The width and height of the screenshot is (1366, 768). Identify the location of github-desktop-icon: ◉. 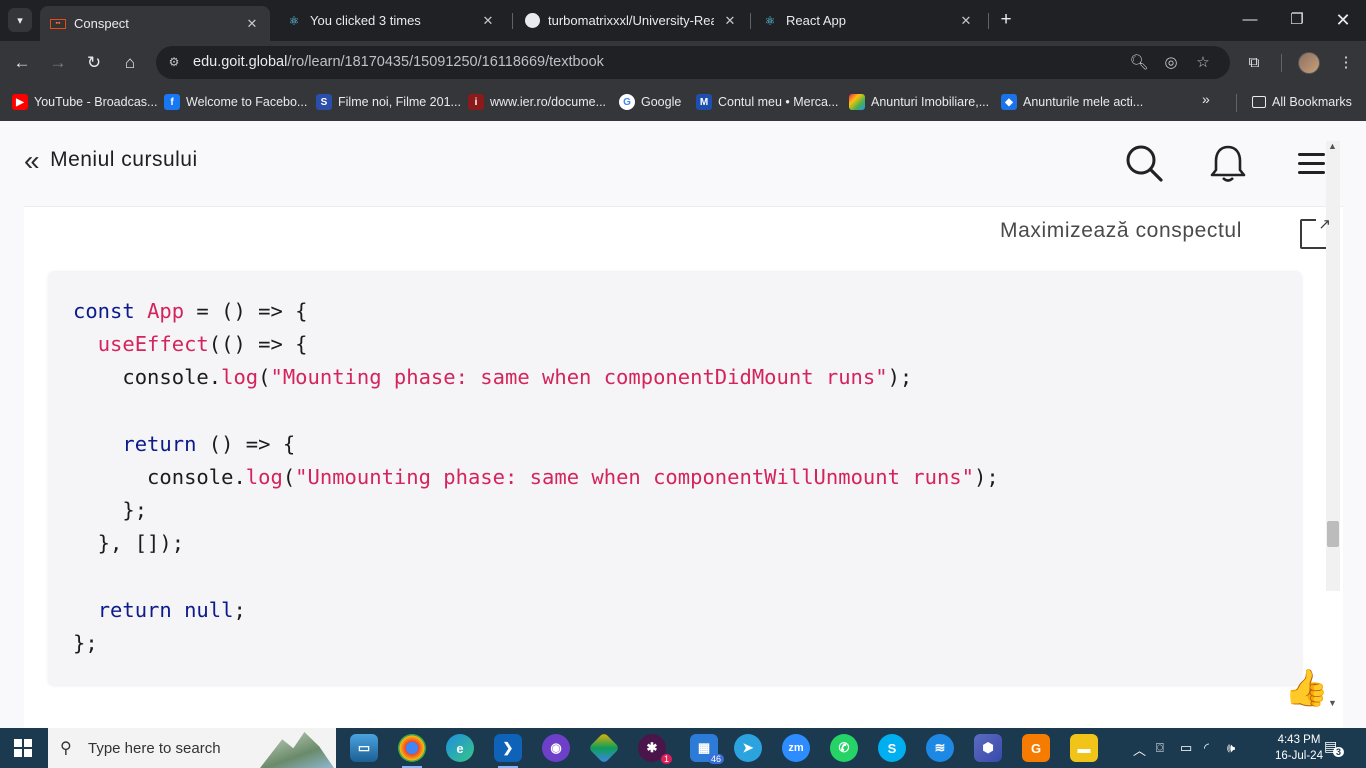
(556, 748).